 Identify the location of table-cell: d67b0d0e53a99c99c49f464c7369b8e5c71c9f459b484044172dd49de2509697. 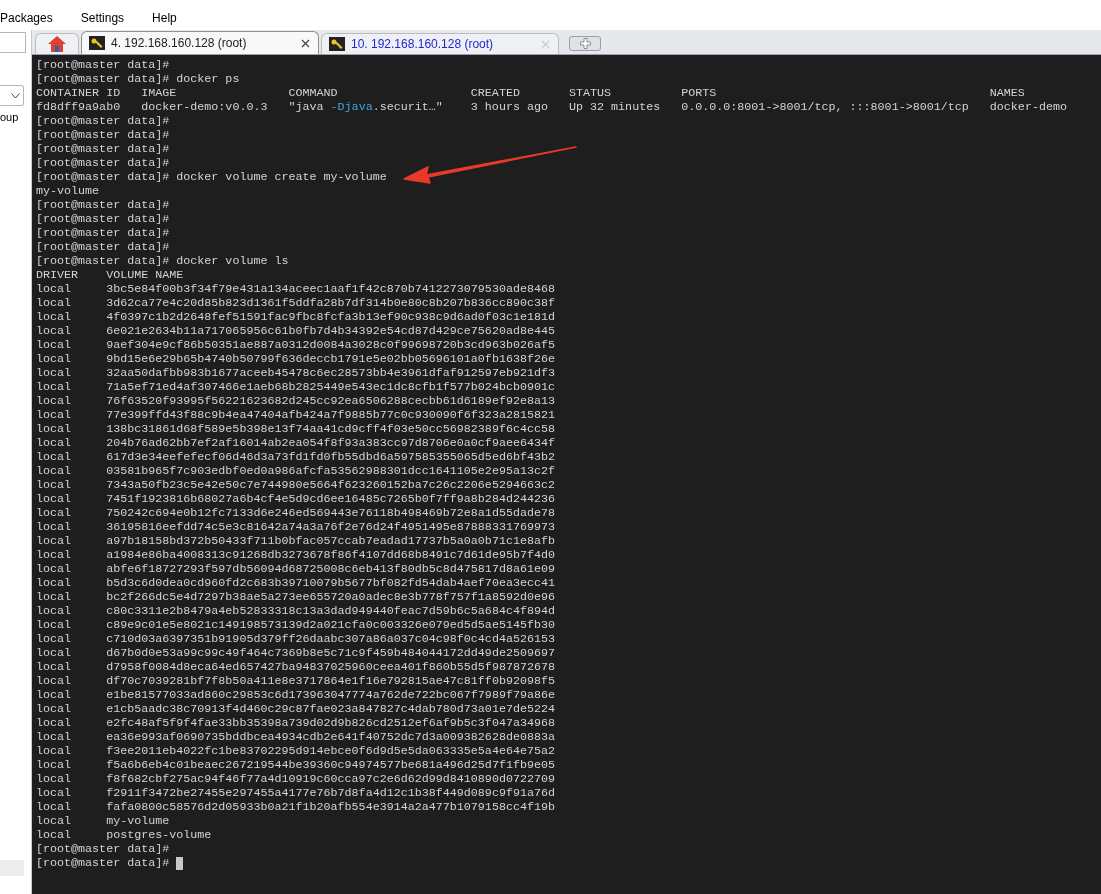
(330, 653).